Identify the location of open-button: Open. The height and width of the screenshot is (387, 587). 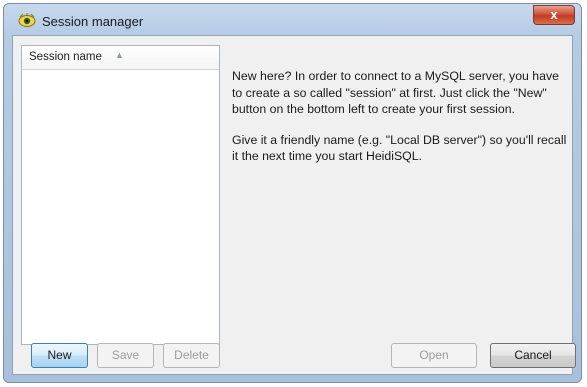
(434, 355).